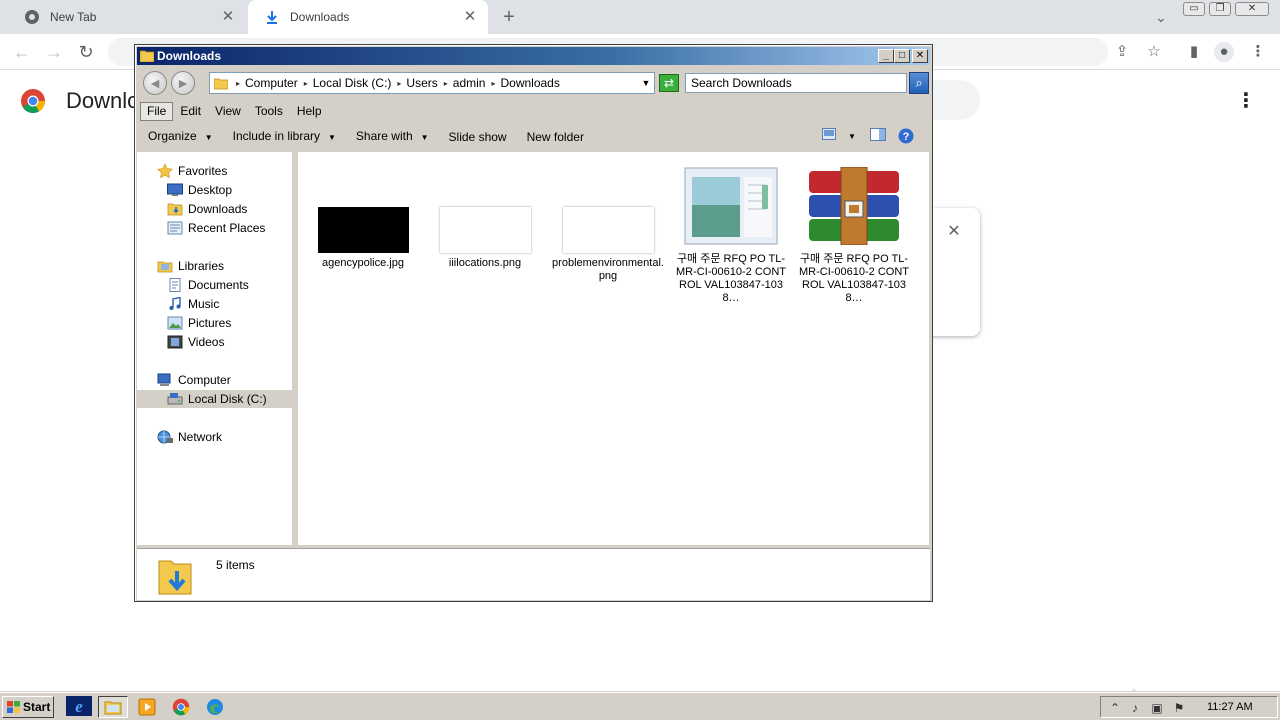 This screenshot has width=1280, height=720. Describe the element at coordinates (189, 437) in the screenshot. I see `nav-network: Network` at that location.